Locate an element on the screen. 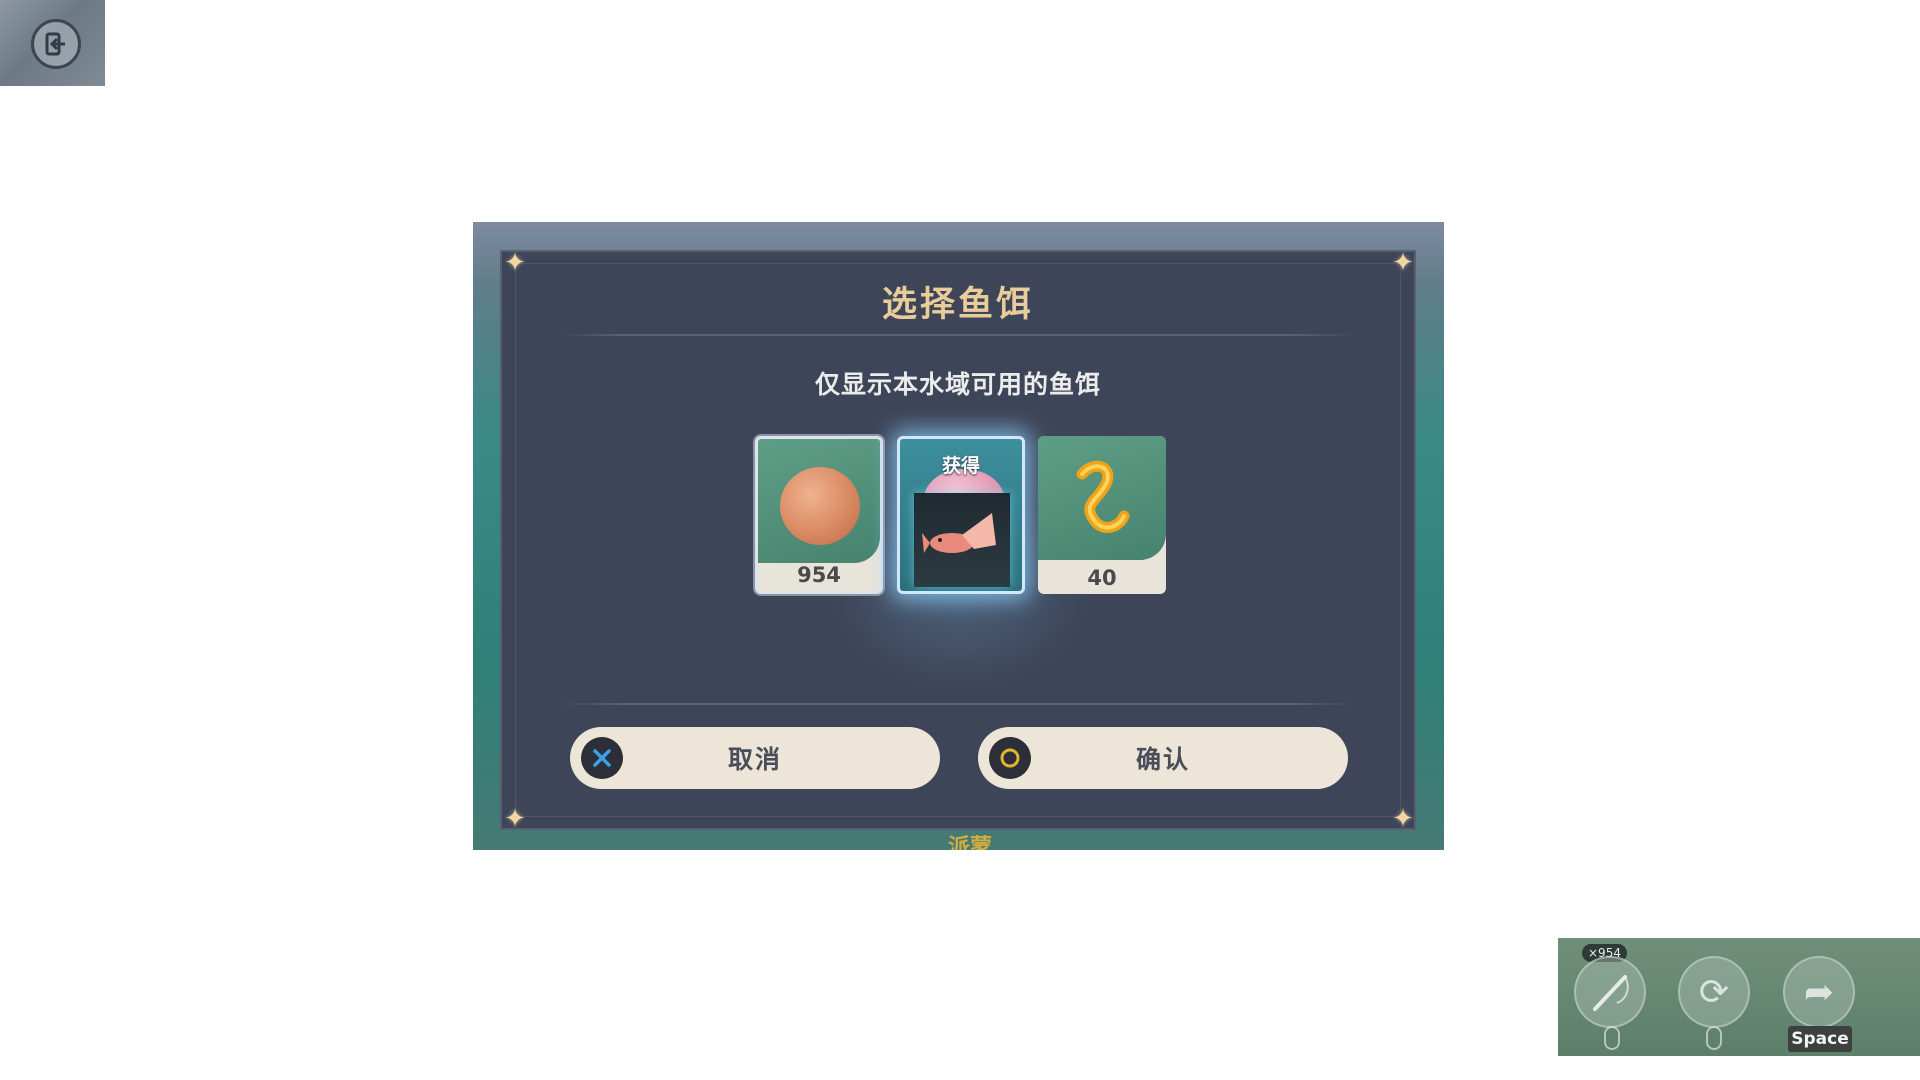 The image size is (1920, 1080). corner-ornament-tl: ✦ is located at coordinates (515, 263).